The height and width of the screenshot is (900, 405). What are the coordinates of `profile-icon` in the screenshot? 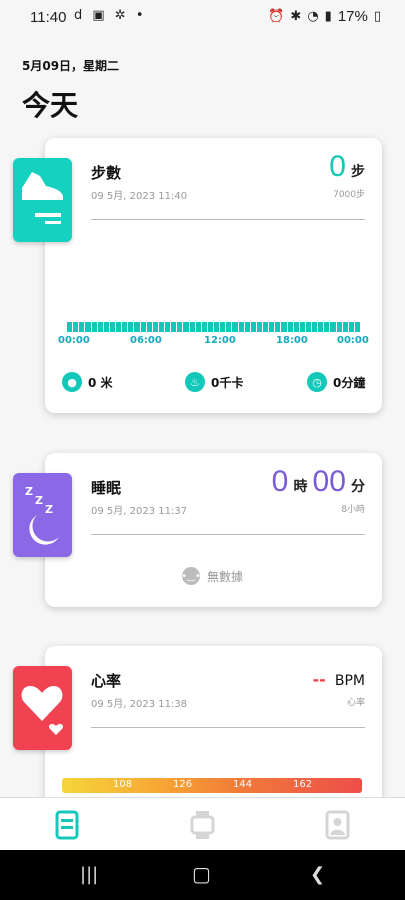 It's located at (337, 825).